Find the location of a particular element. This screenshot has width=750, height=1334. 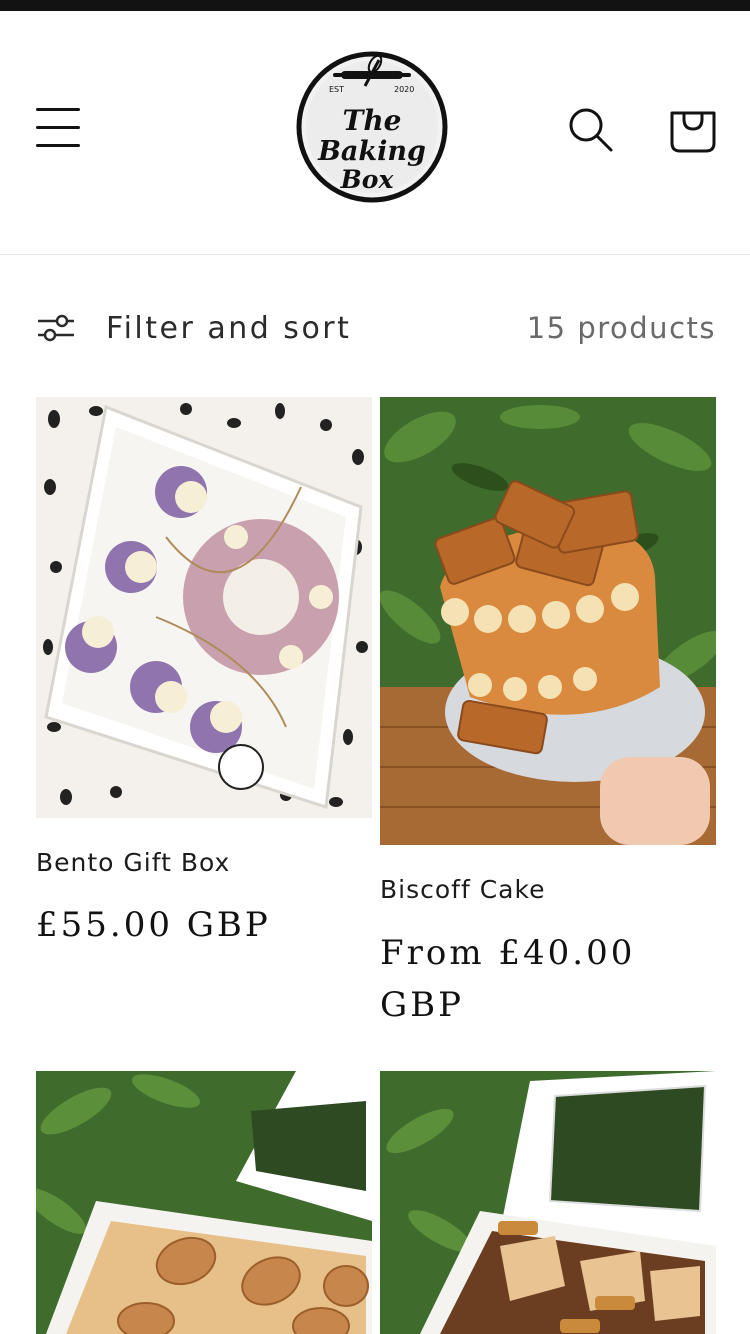

filter-and-sort-button: Filter and sort is located at coordinates (193, 328).